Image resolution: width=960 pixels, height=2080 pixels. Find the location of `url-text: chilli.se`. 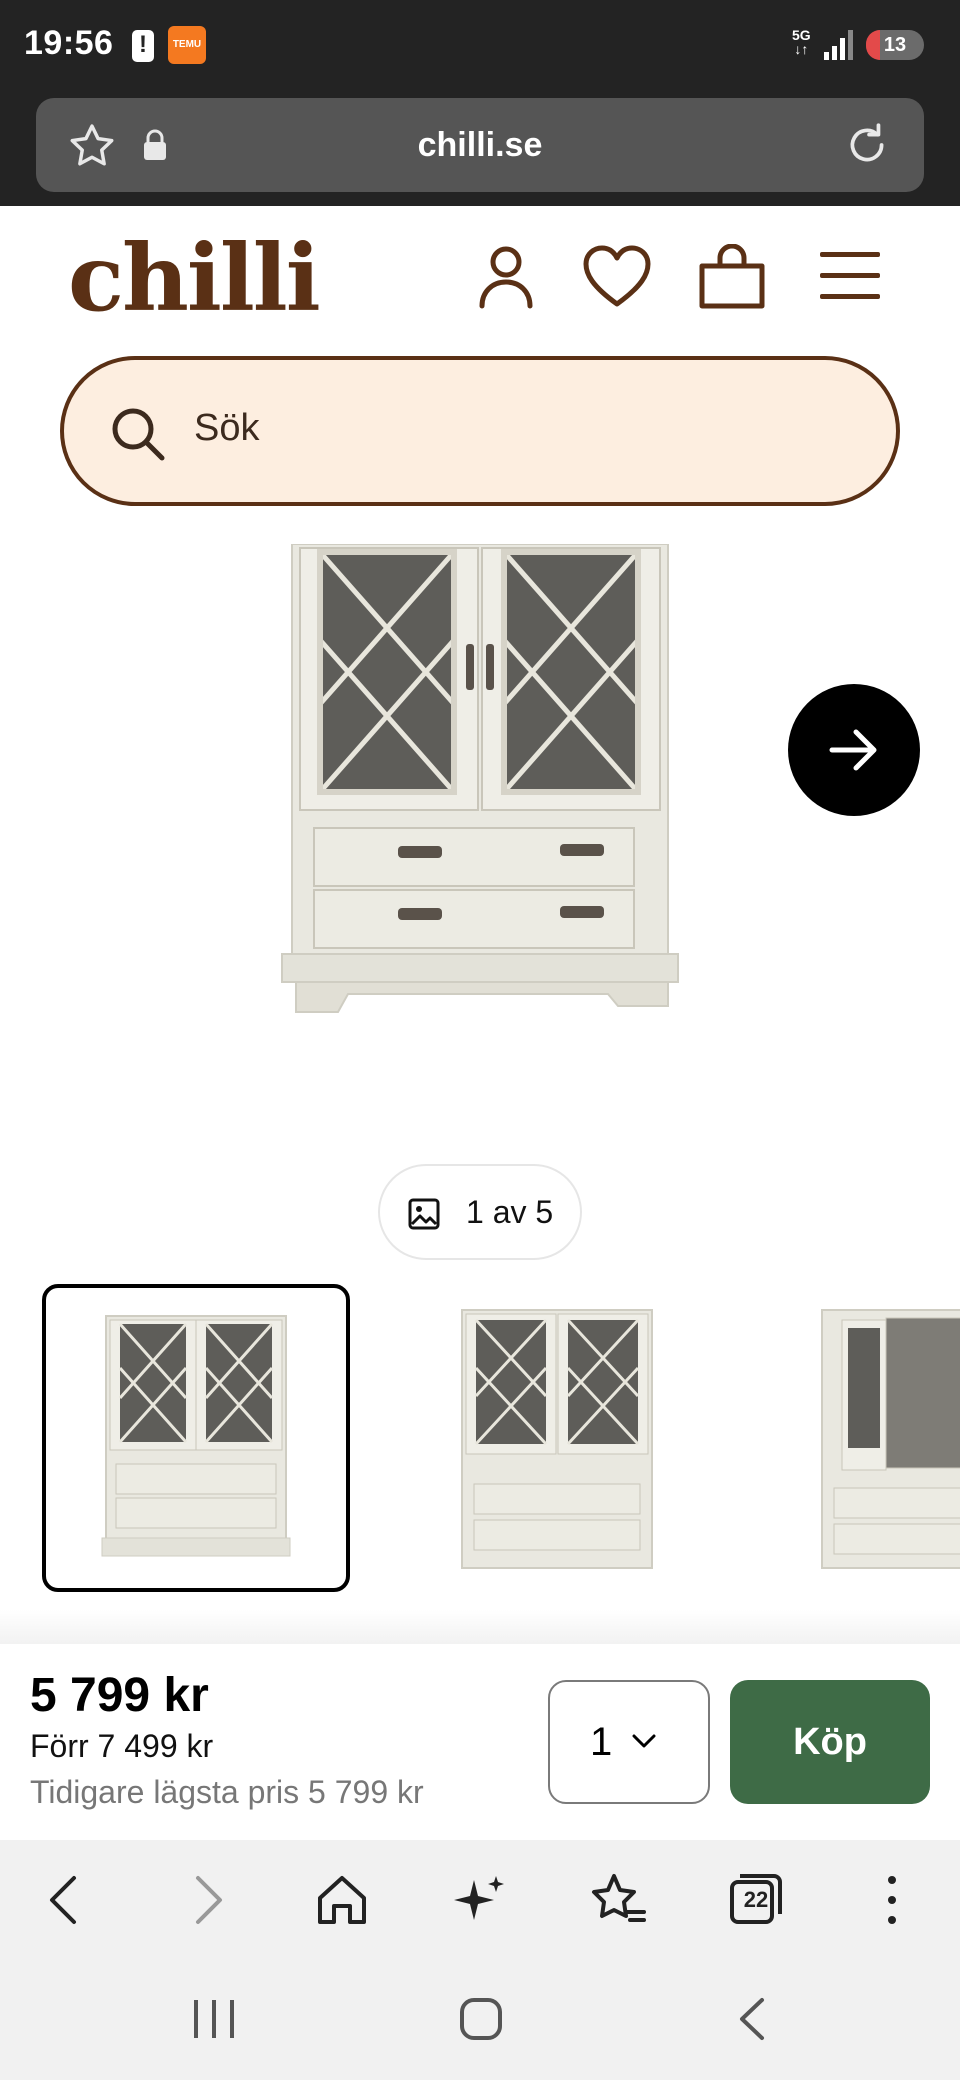

url-text: chilli.se is located at coordinates (480, 145).